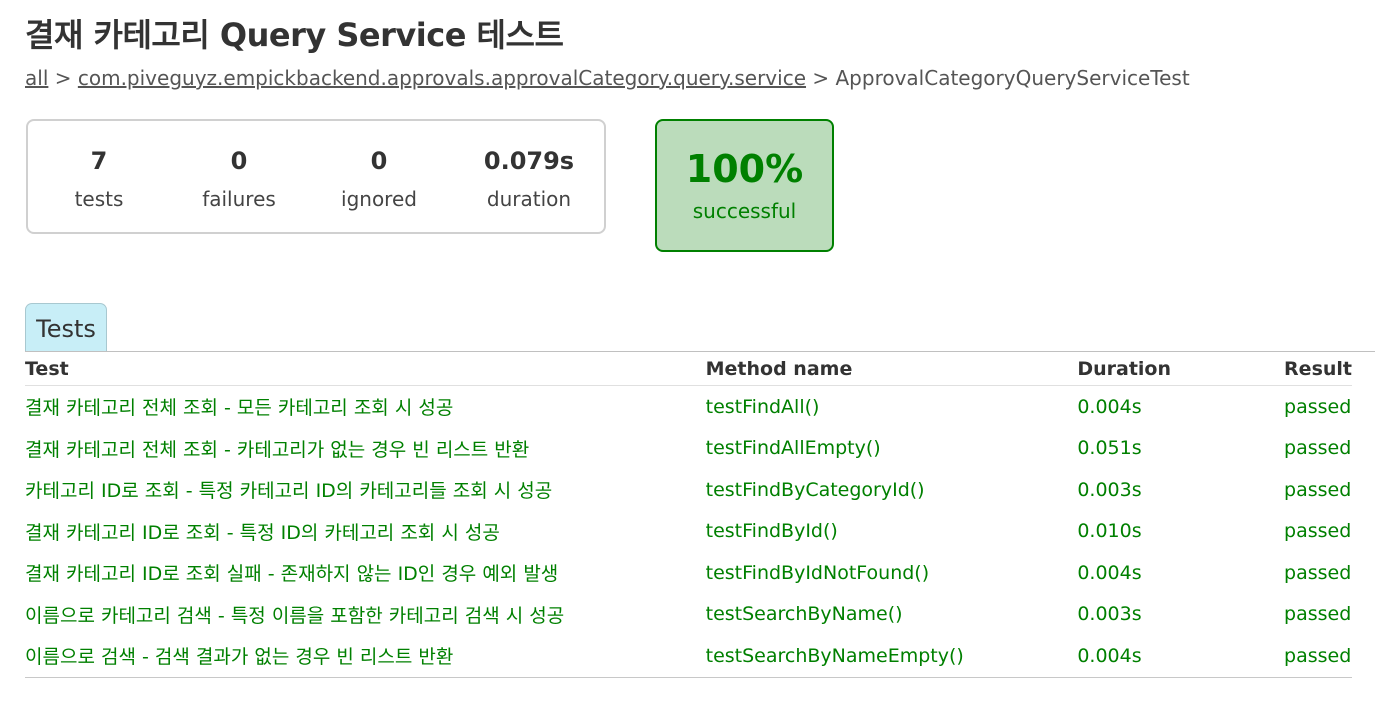 Image resolution: width=1375 pixels, height=711 pixels. What do you see at coordinates (1012, 78) in the screenshot?
I see `breadcrumb-current-class: ApprovalCategoryQueryServiceTest` at bounding box center [1012, 78].